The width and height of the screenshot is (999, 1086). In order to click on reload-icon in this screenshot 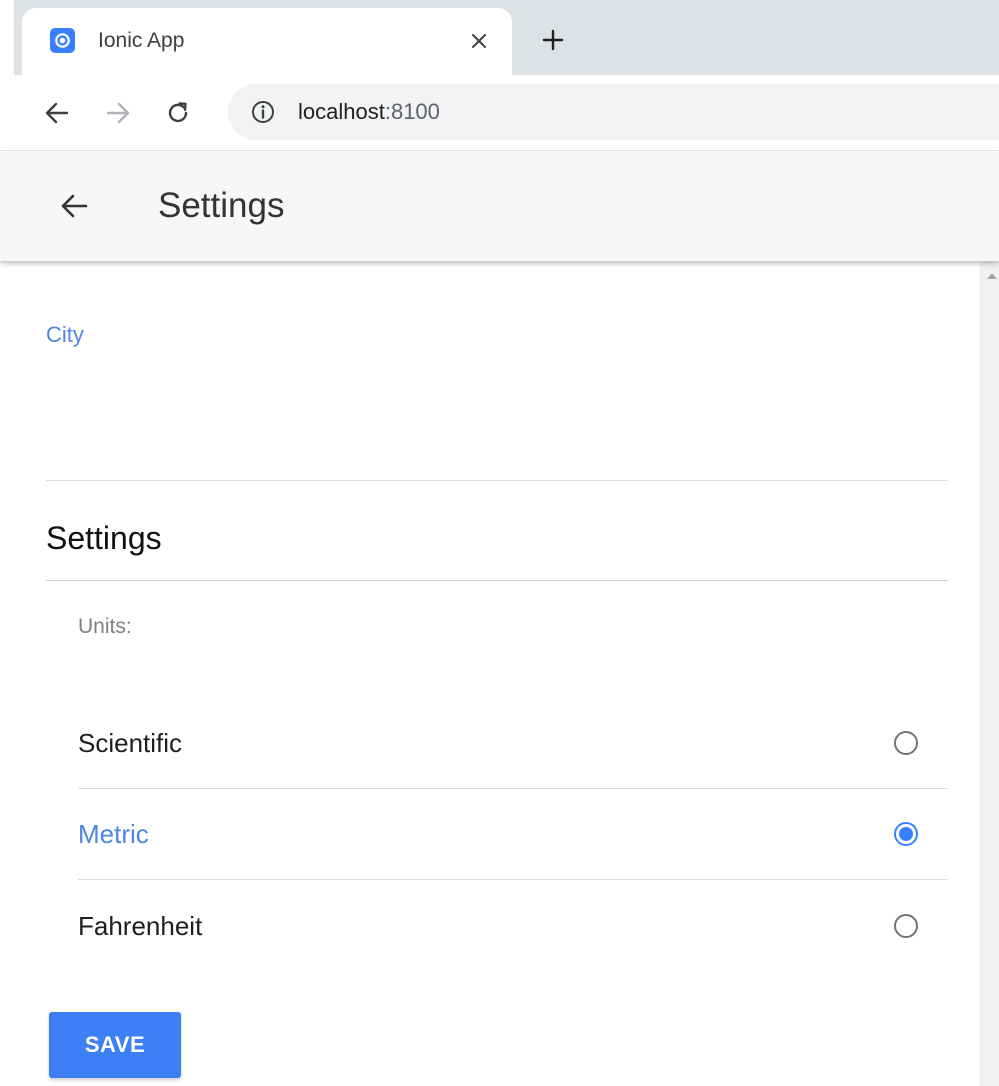, I will do `click(178, 113)`.